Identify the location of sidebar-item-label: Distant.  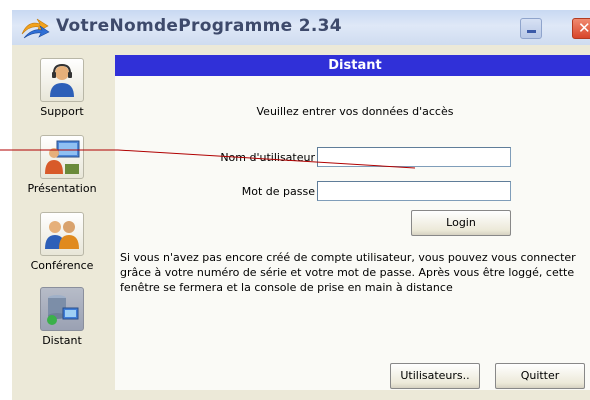
(62, 340).